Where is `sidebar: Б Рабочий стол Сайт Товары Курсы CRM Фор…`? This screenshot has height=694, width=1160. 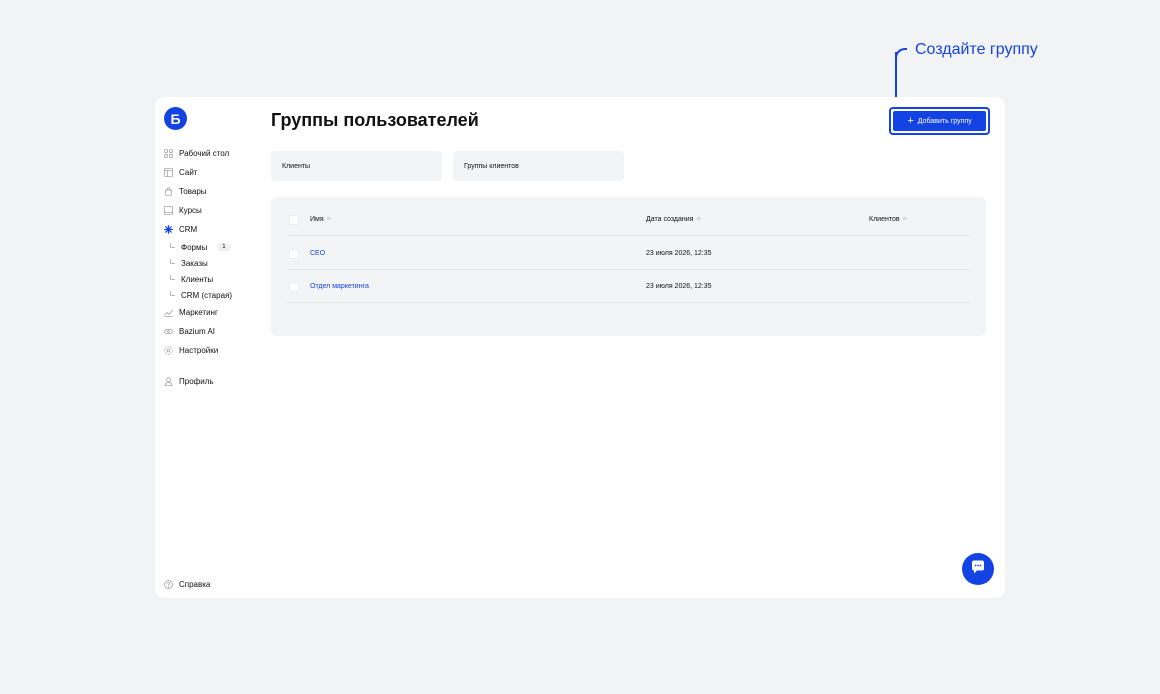 sidebar: Б Рабочий стол Сайт Товары Курсы CRM Фор… is located at coordinates (210, 347).